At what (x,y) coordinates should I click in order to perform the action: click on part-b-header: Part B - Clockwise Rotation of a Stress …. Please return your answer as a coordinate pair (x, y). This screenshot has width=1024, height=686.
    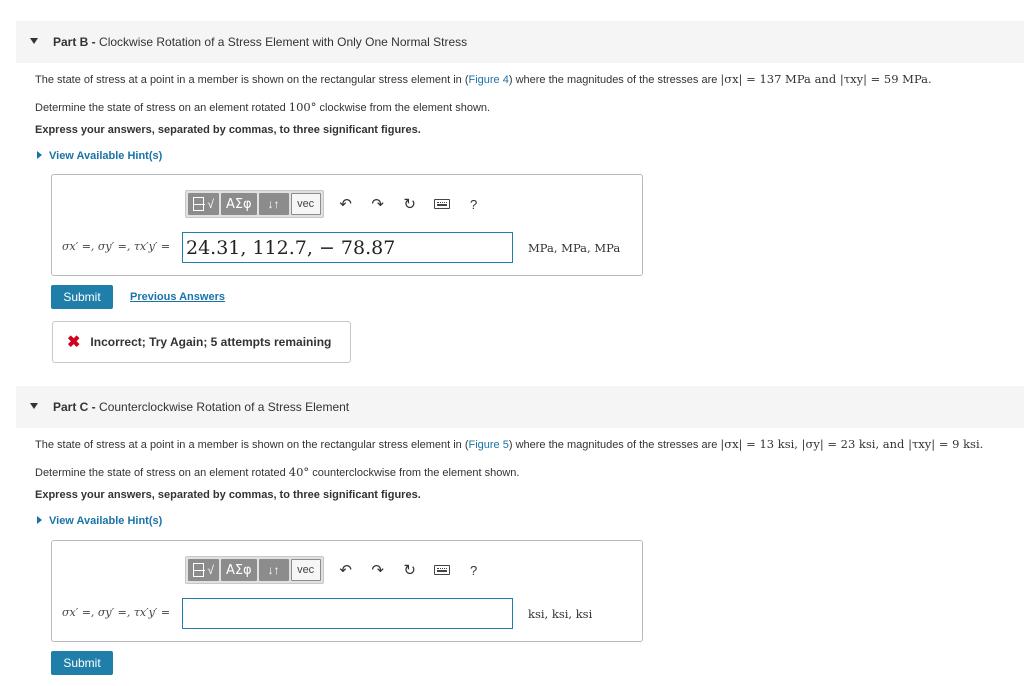
    Looking at the image, I should click on (520, 42).